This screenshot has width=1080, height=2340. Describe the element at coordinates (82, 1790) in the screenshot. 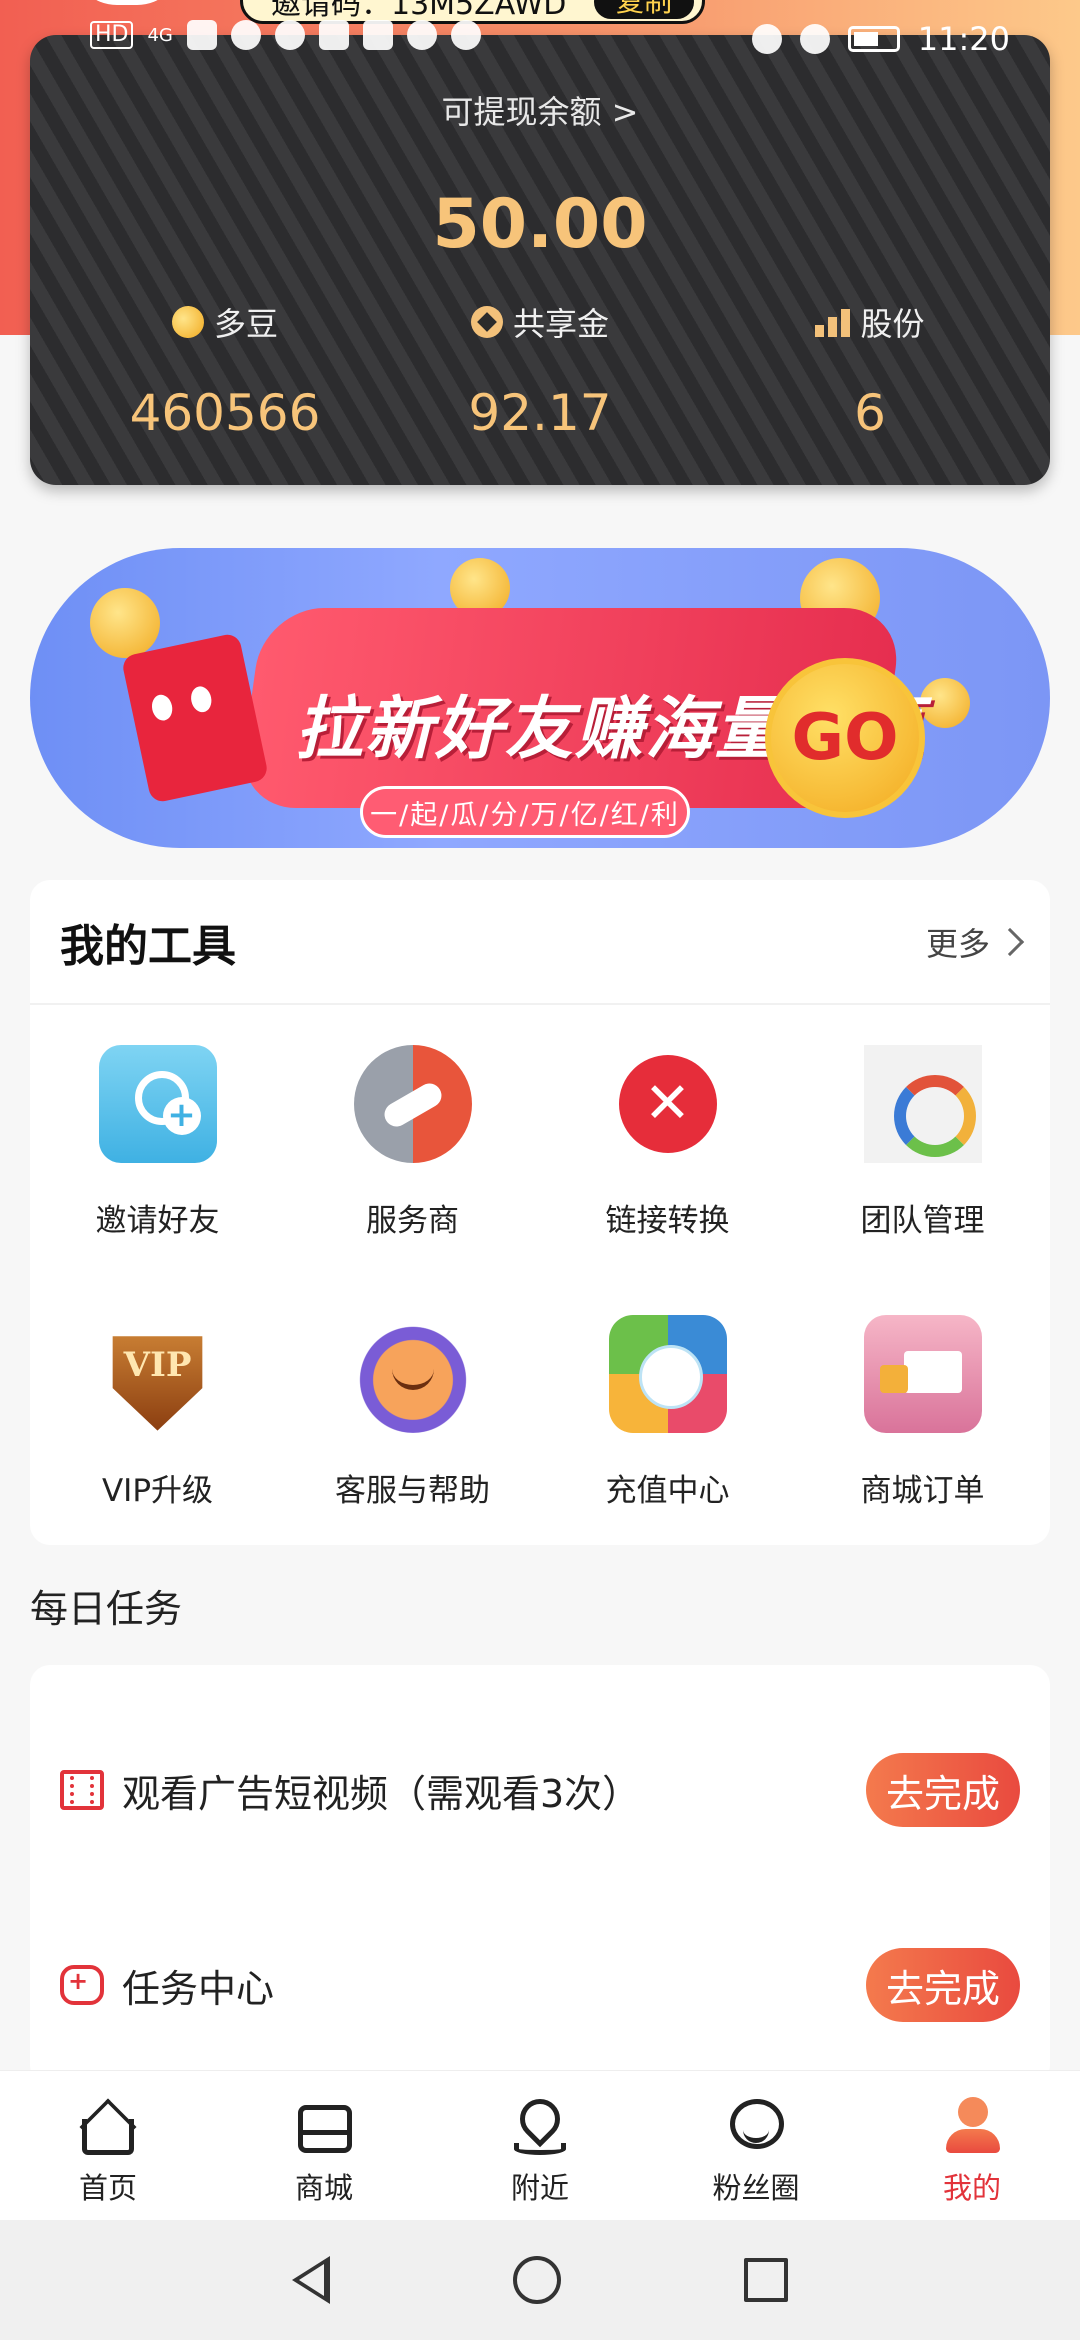

I see `video-icon` at that location.